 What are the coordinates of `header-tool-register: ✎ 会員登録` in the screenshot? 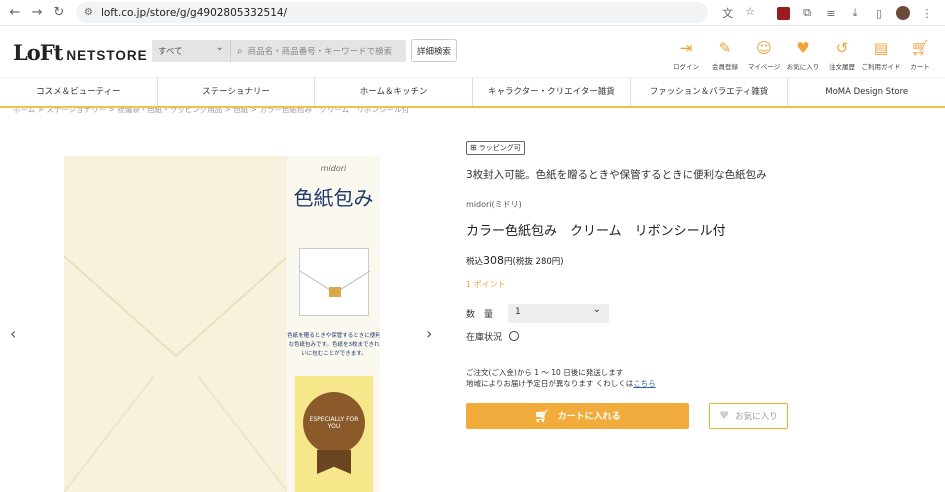 It's located at (725, 55).